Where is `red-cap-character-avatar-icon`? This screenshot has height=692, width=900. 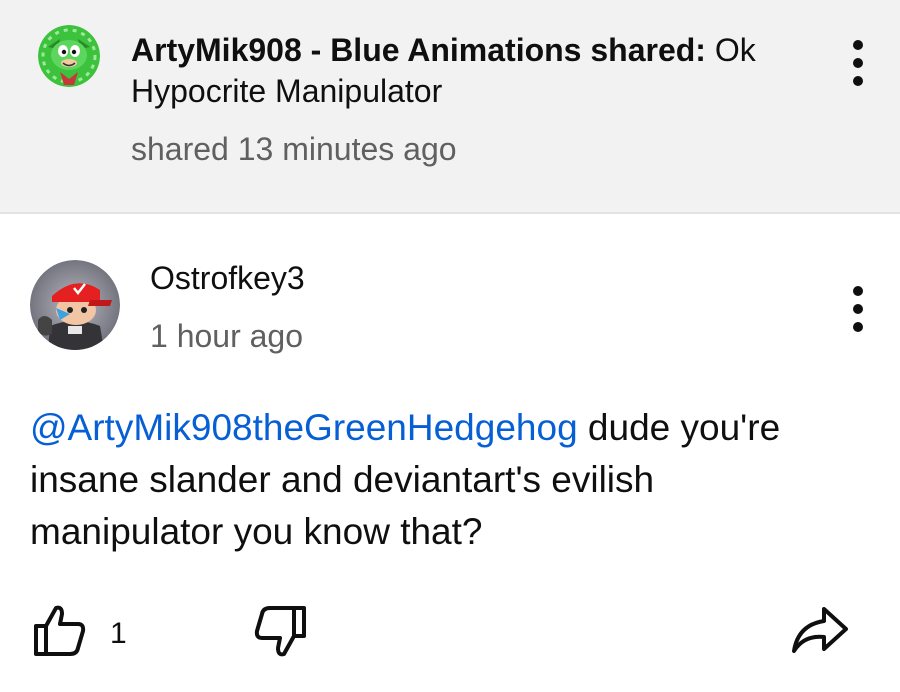
red-cap-character-avatar-icon is located at coordinates (75, 305).